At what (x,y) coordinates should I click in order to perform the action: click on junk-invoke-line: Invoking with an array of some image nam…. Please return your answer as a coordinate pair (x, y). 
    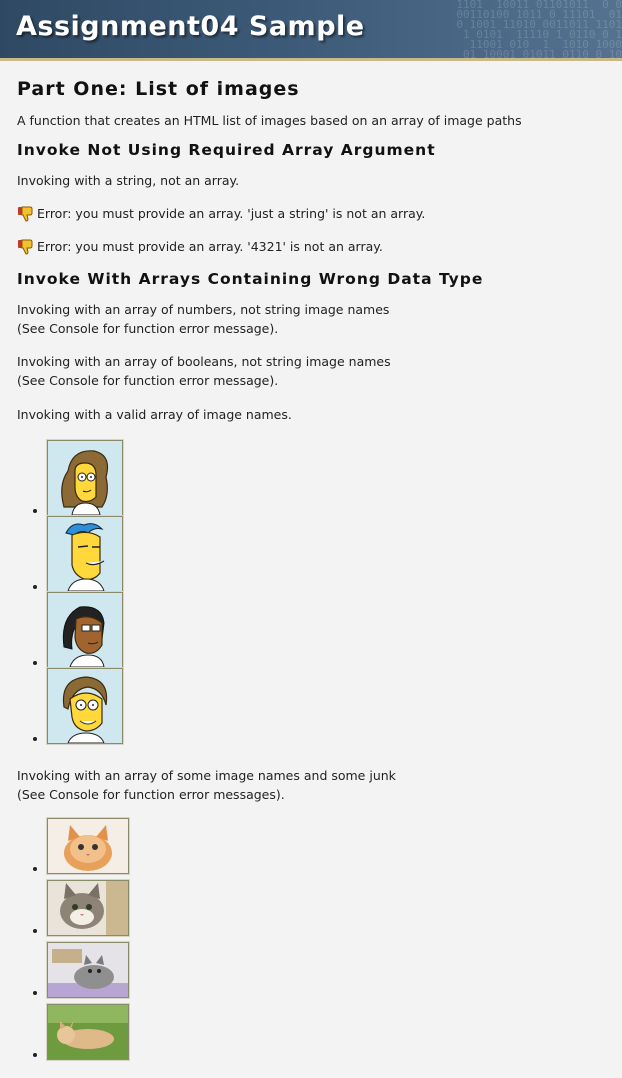
    Looking at the image, I should click on (206, 775).